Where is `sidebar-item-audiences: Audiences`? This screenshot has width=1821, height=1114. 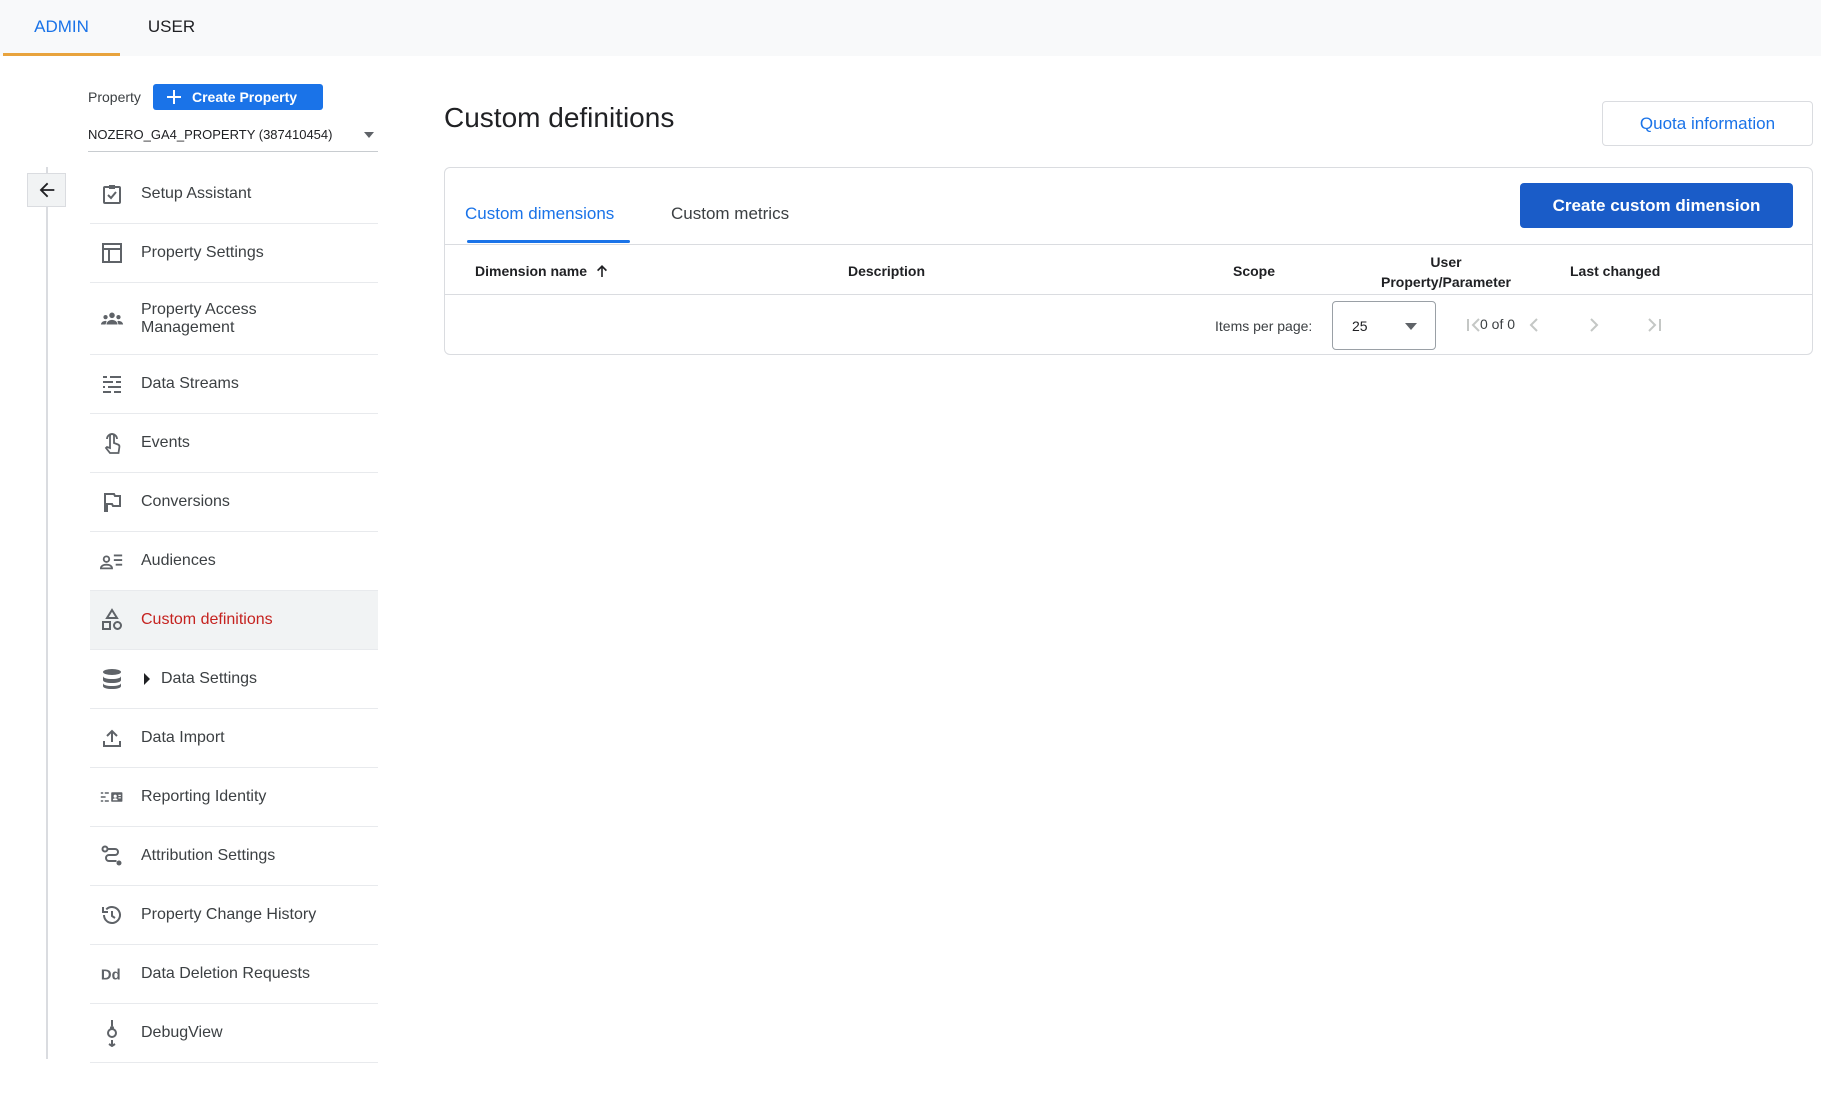
sidebar-item-audiences: Audiences is located at coordinates (234, 561).